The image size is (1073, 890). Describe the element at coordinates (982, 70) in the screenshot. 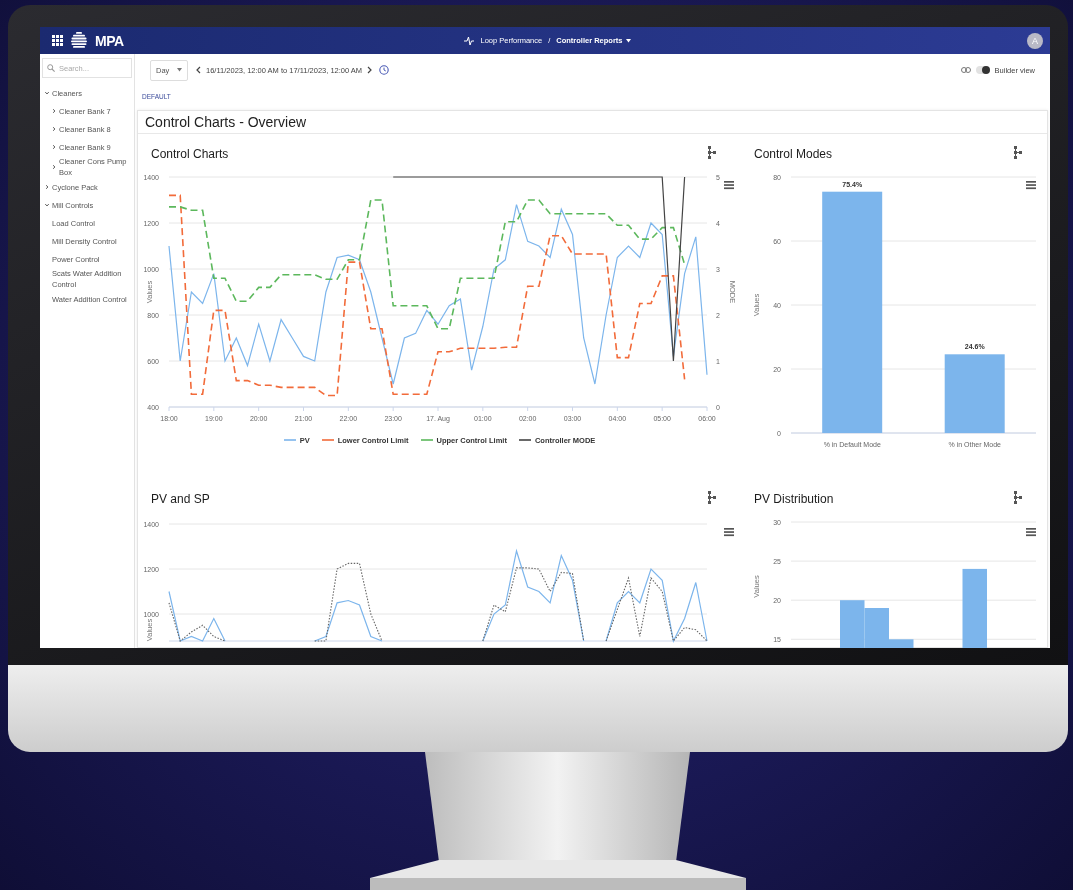

I see `toggle-switch` at that location.